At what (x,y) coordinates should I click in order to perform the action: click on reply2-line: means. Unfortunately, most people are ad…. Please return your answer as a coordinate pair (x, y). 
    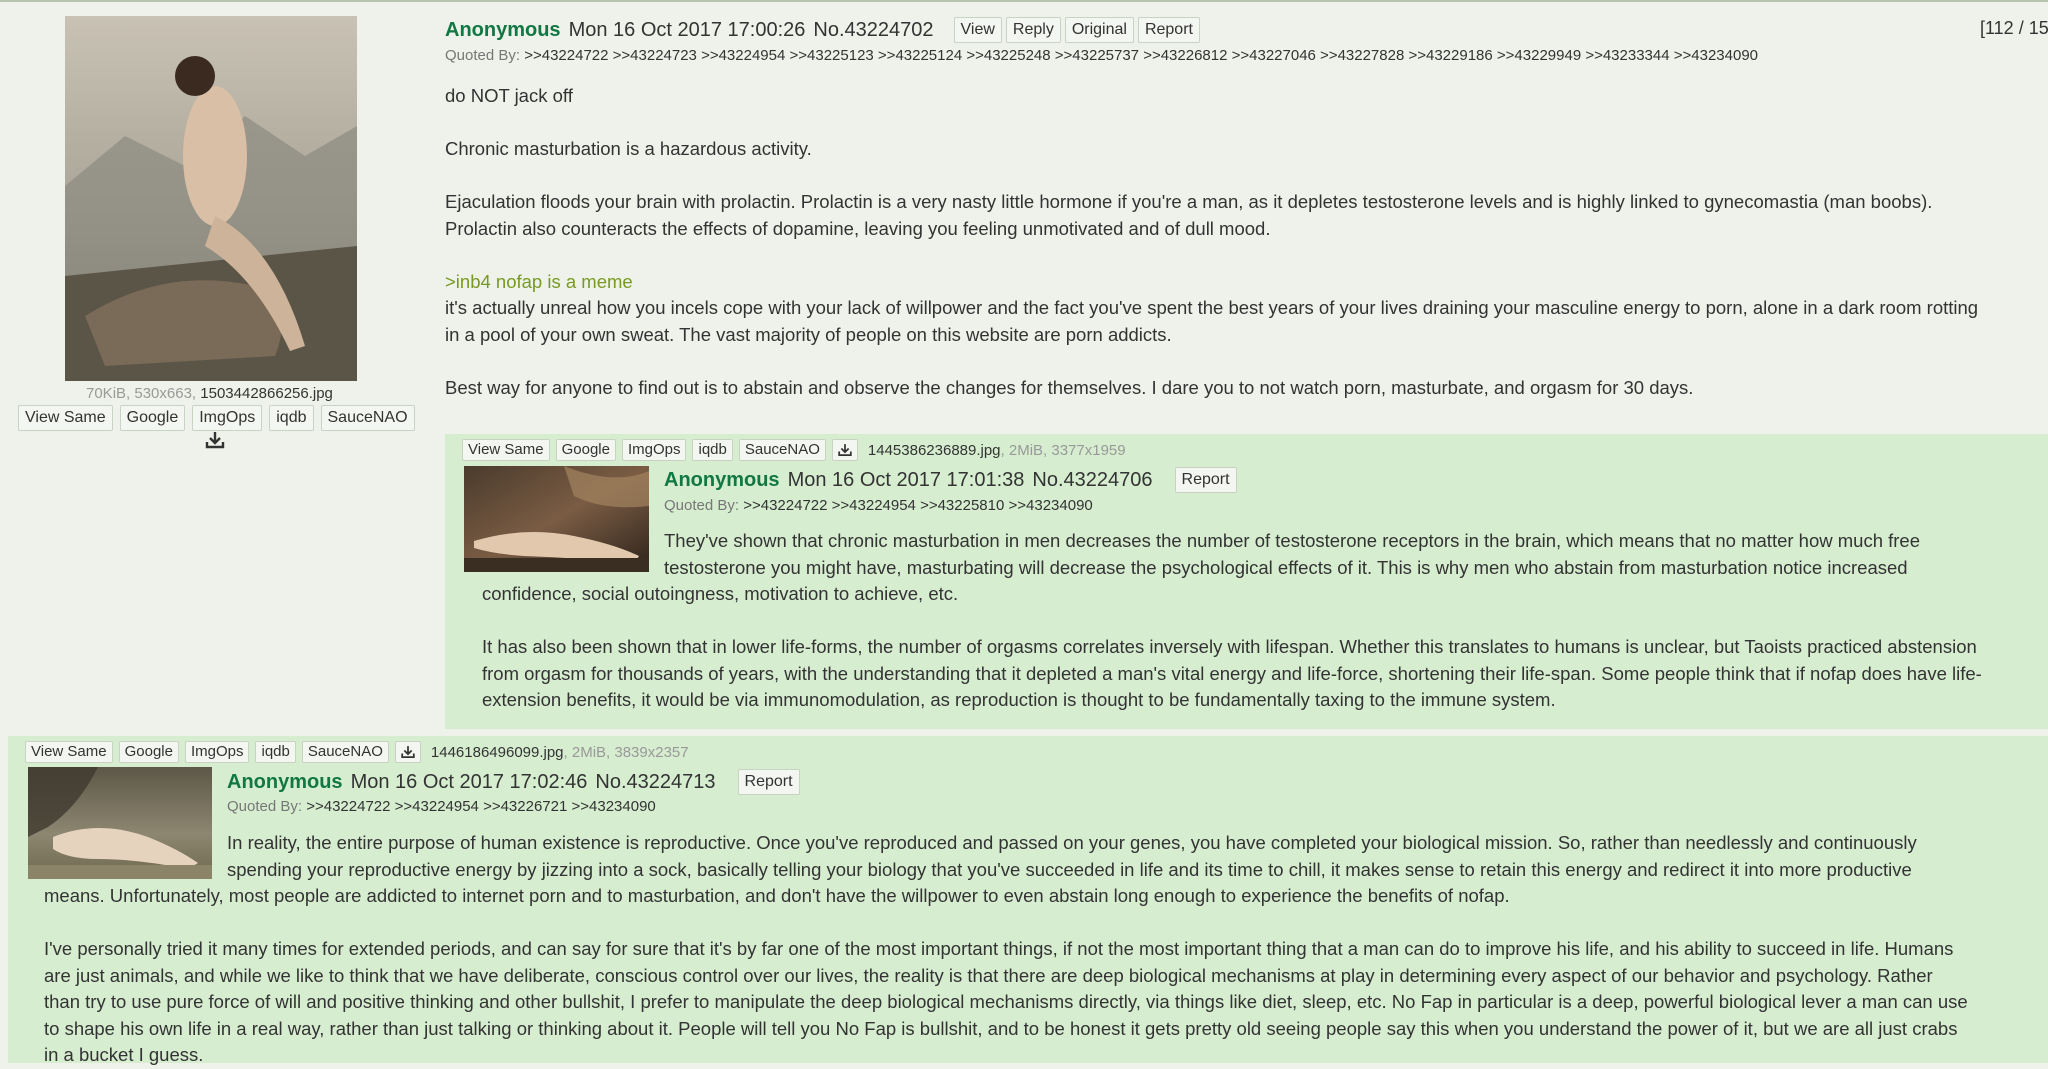
    Looking at the image, I should click on (777, 895).